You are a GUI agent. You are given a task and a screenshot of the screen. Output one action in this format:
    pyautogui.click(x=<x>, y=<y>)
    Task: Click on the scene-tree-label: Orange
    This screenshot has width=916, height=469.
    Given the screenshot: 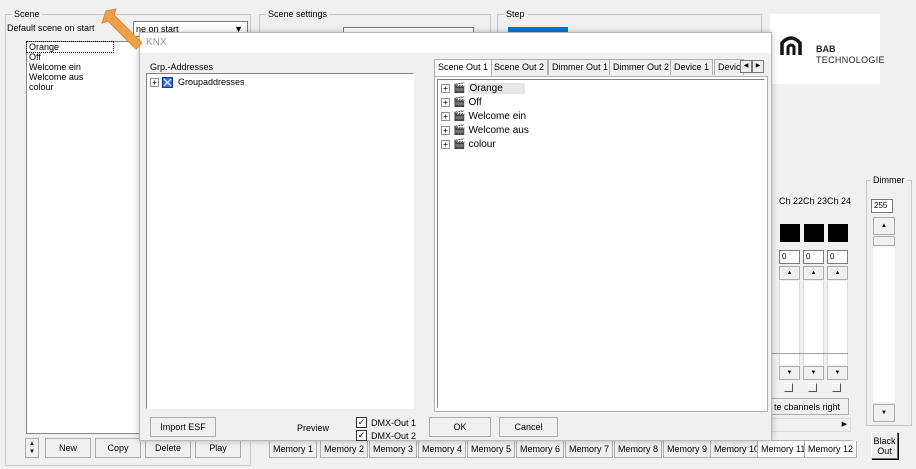 What is the action you would take?
    pyautogui.click(x=496, y=88)
    